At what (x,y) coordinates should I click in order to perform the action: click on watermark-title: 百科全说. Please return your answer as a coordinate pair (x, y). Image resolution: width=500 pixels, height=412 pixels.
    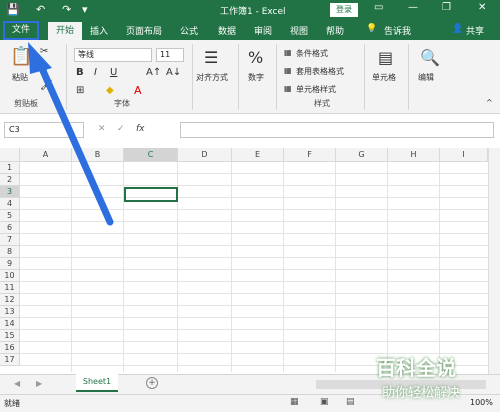
    Looking at the image, I should click on (416, 368).